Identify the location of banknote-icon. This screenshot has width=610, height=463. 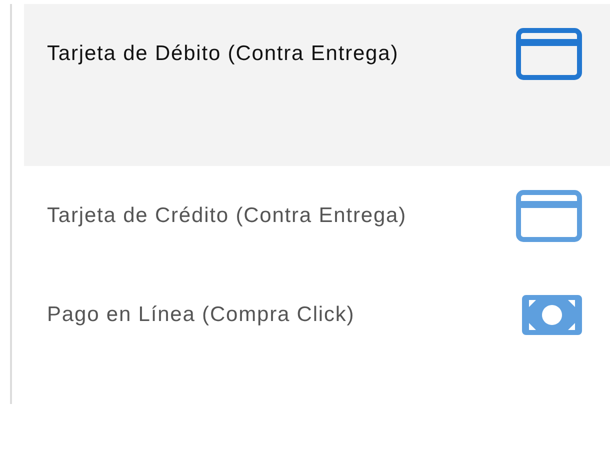
(552, 315).